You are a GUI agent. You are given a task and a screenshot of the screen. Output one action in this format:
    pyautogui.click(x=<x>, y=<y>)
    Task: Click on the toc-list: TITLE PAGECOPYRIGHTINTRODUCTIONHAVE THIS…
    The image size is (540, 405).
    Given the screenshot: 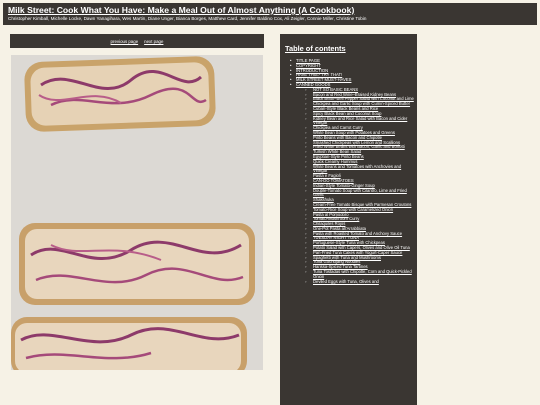 What is the action you would take?
    pyautogui.click(x=351, y=171)
    